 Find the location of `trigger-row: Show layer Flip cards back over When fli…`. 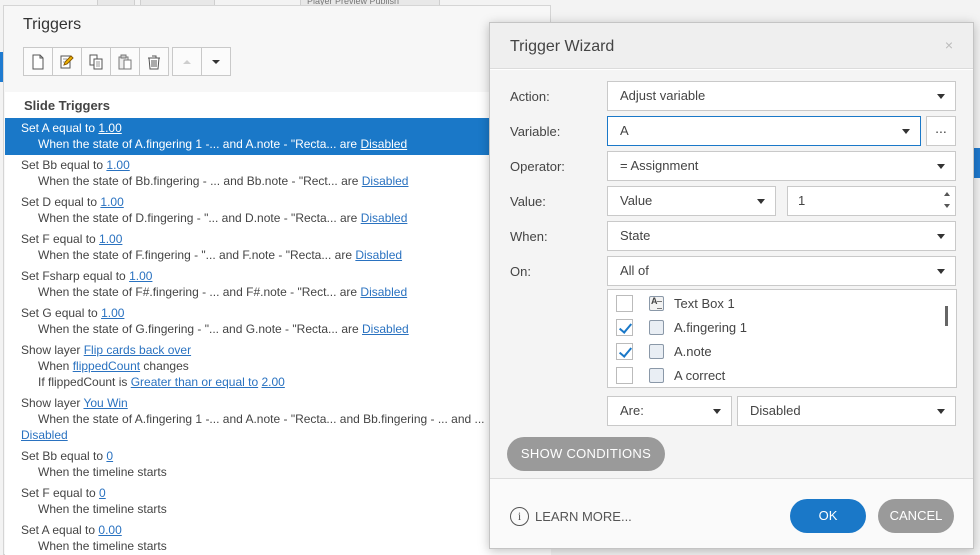

trigger-row: Show layer Flip cards back over When fli… is located at coordinates (278, 366).